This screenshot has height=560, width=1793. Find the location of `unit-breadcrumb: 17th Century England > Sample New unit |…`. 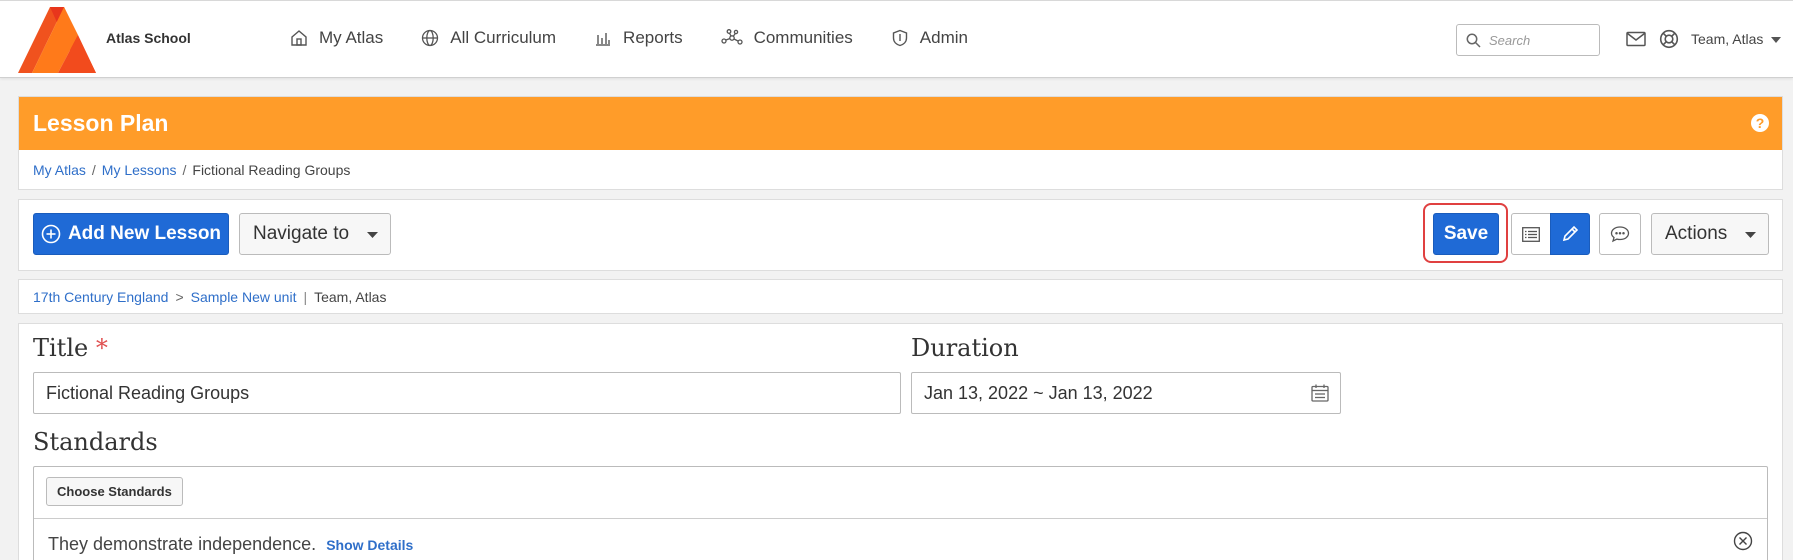

unit-breadcrumb: 17th Century England > Sample New unit |… is located at coordinates (900, 296).